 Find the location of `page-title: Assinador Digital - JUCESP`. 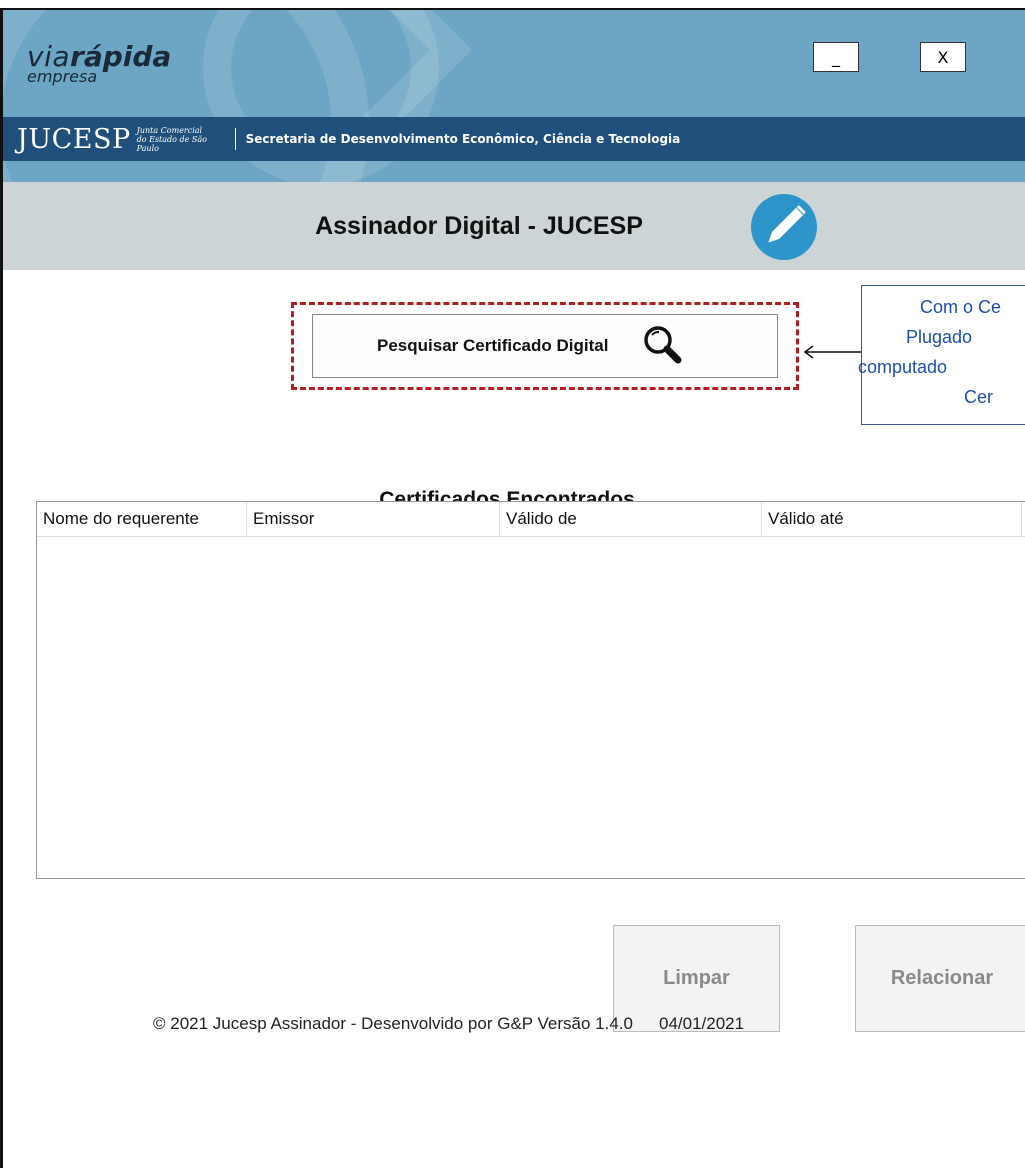

page-title: Assinador Digital - JUCESP is located at coordinates (479, 225).